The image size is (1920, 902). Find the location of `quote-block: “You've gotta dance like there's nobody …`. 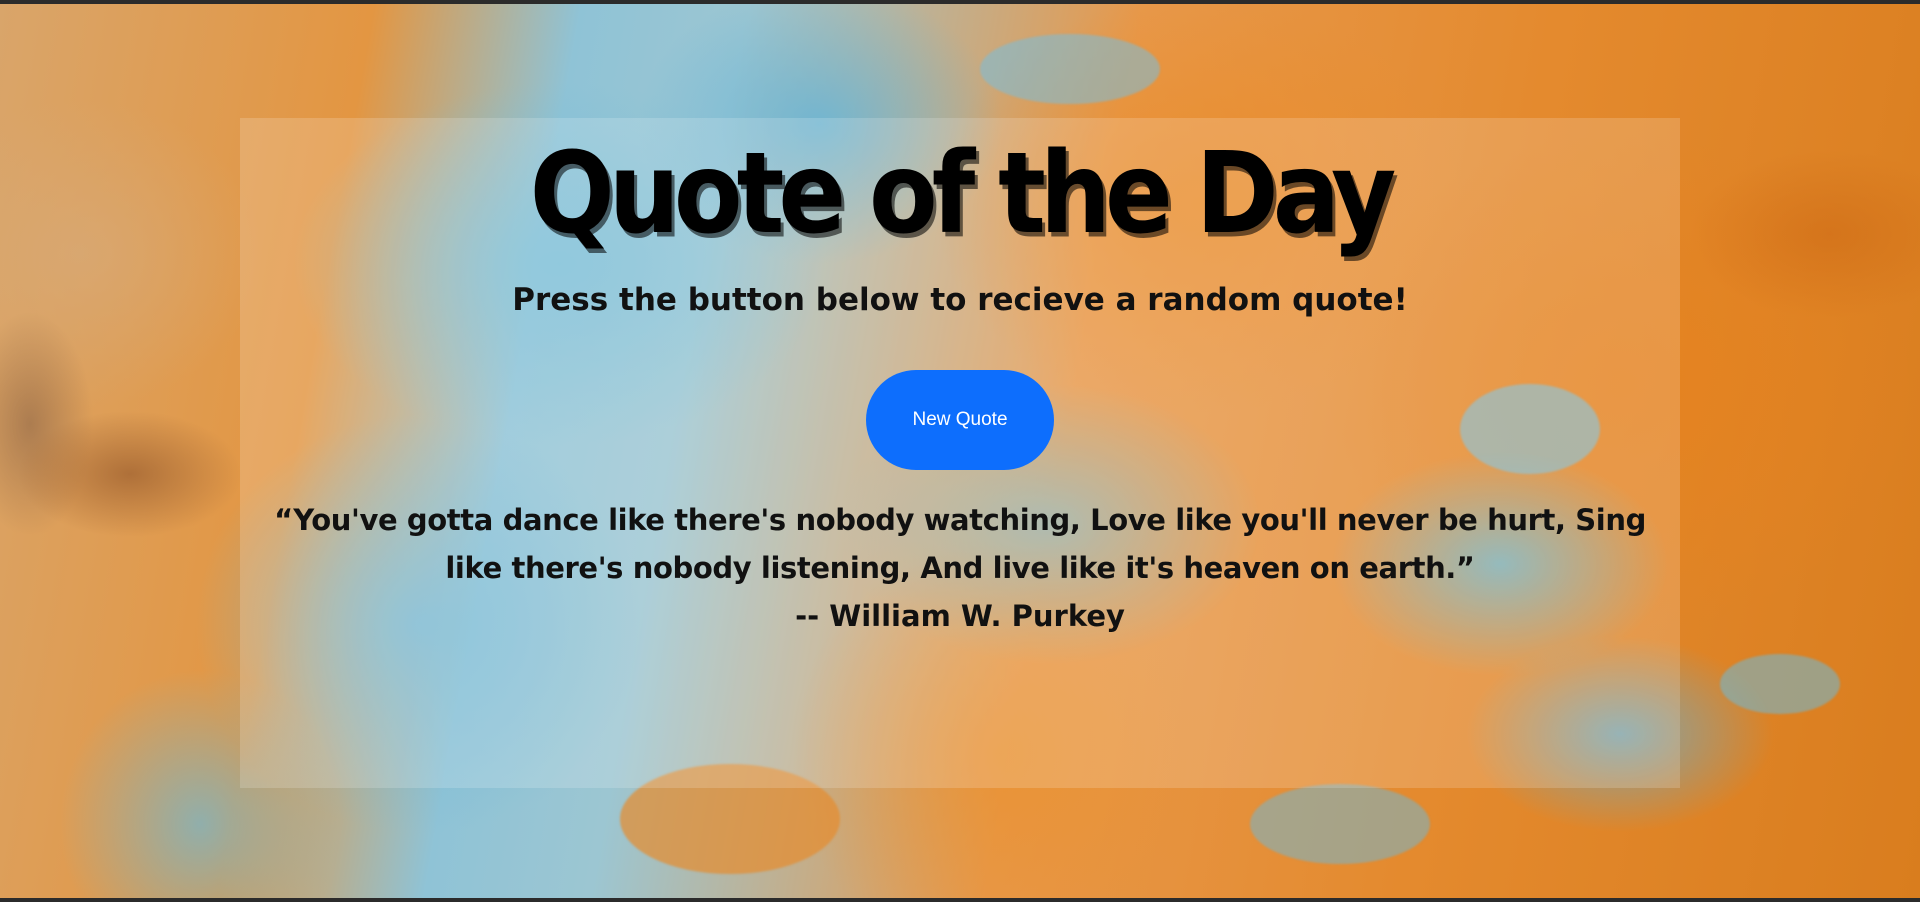

quote-block: “You've gotta dance like there's nobody … is located at coordinates (960, 568).